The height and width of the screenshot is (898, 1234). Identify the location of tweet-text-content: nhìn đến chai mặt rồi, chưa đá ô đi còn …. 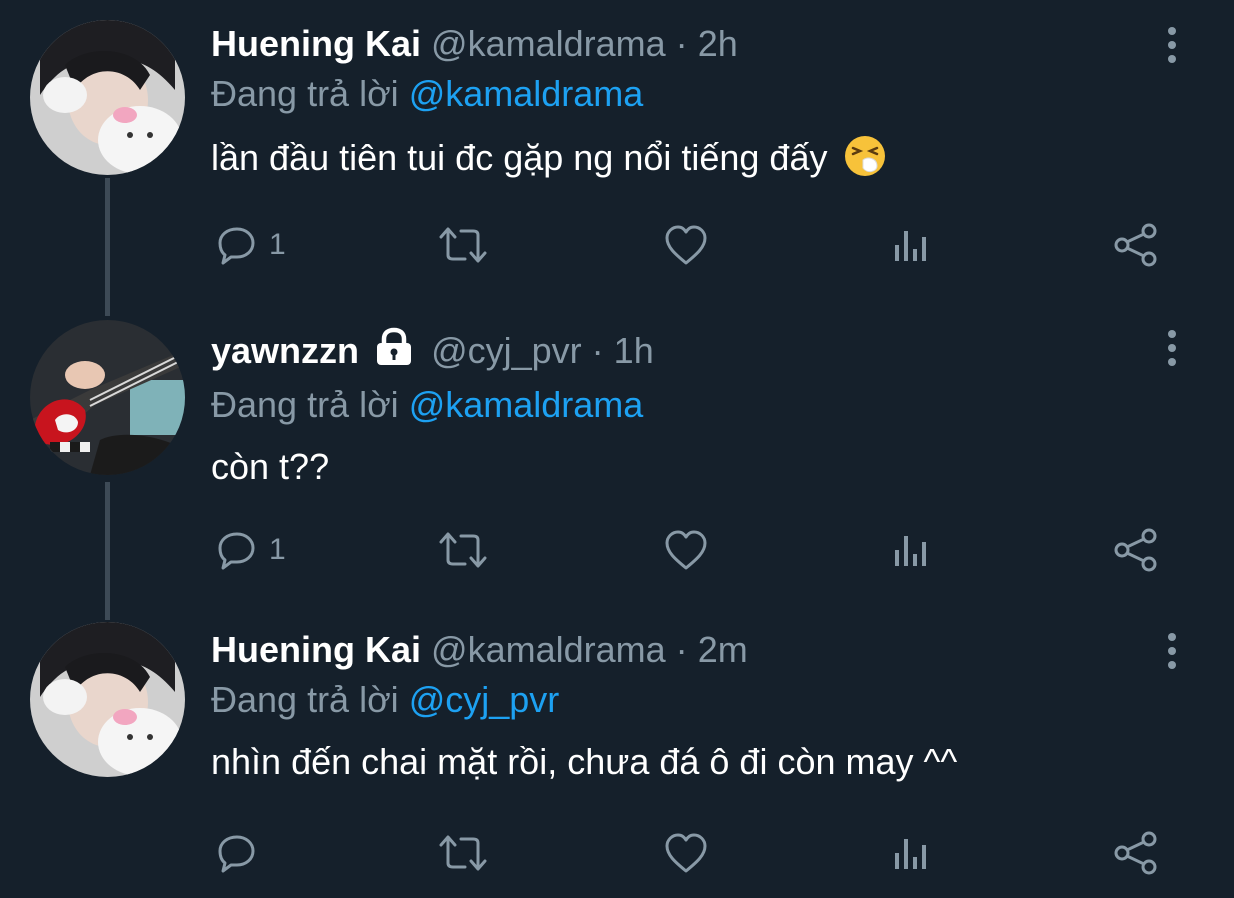
(584, 761).